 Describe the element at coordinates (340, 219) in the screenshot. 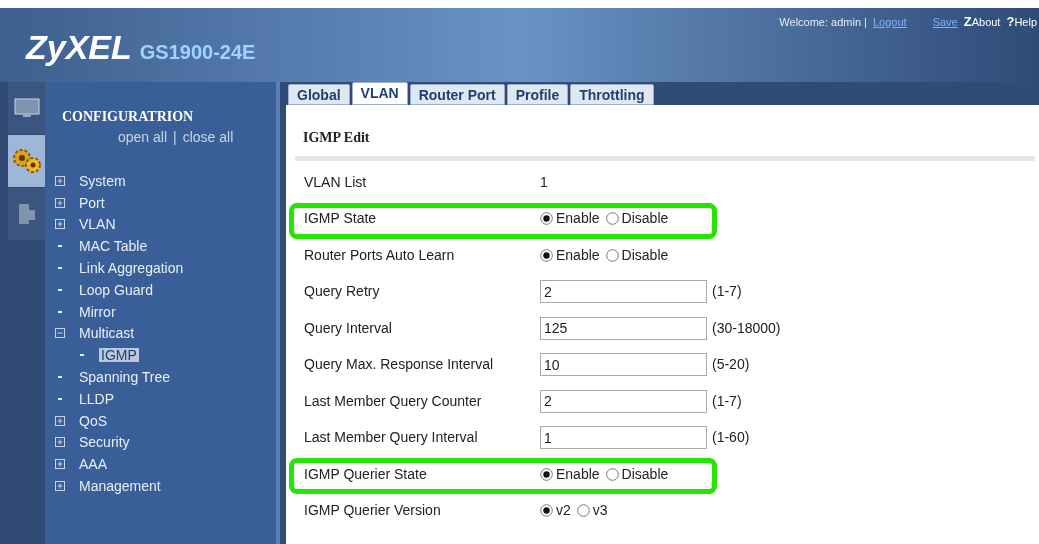

I see `field-label: IGMP State` at that location.